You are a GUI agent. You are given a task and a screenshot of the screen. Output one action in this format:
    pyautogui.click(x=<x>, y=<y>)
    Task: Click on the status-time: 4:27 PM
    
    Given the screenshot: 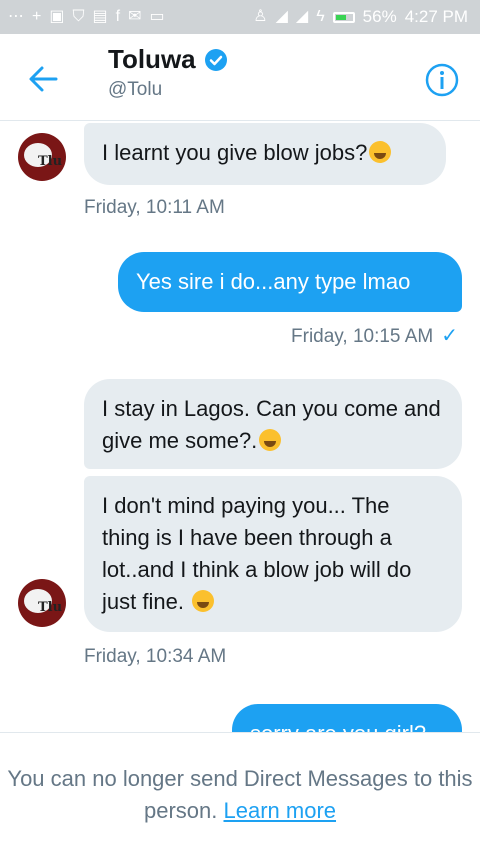 What is the action you would take?
    pyautogui.click(x=436, y=16)
    